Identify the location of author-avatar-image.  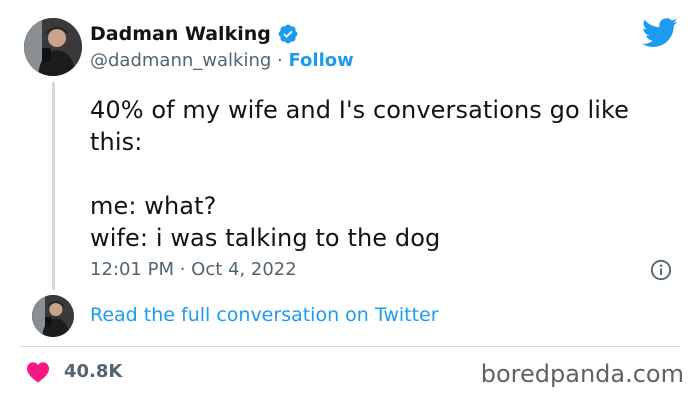
(53, 47).